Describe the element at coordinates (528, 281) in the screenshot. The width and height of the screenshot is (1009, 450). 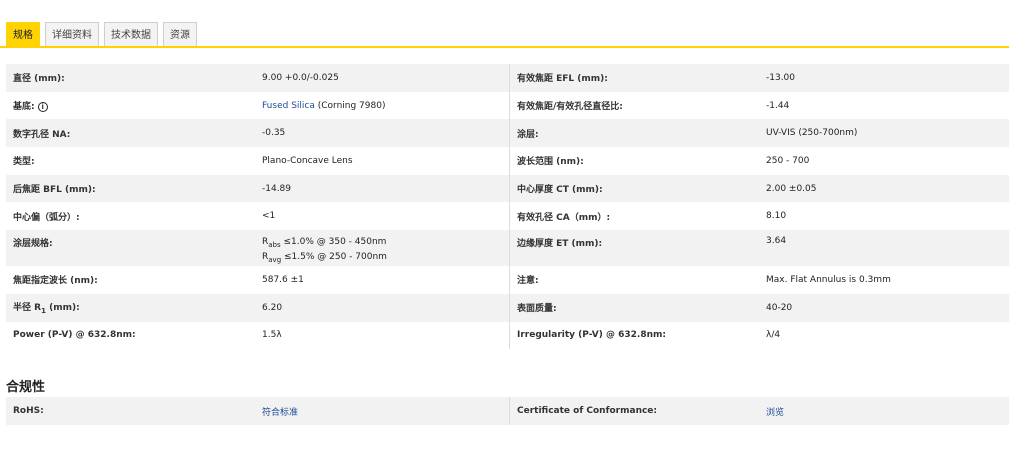
I see `spec-label: 注意:` at that location.